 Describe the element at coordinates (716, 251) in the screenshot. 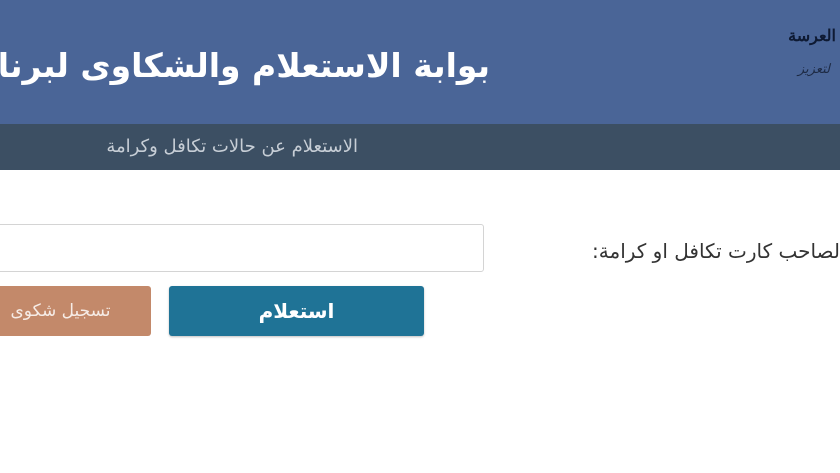

I see `card-holder-label: لصاحب كارت تكافل او كرامة:` at that location.